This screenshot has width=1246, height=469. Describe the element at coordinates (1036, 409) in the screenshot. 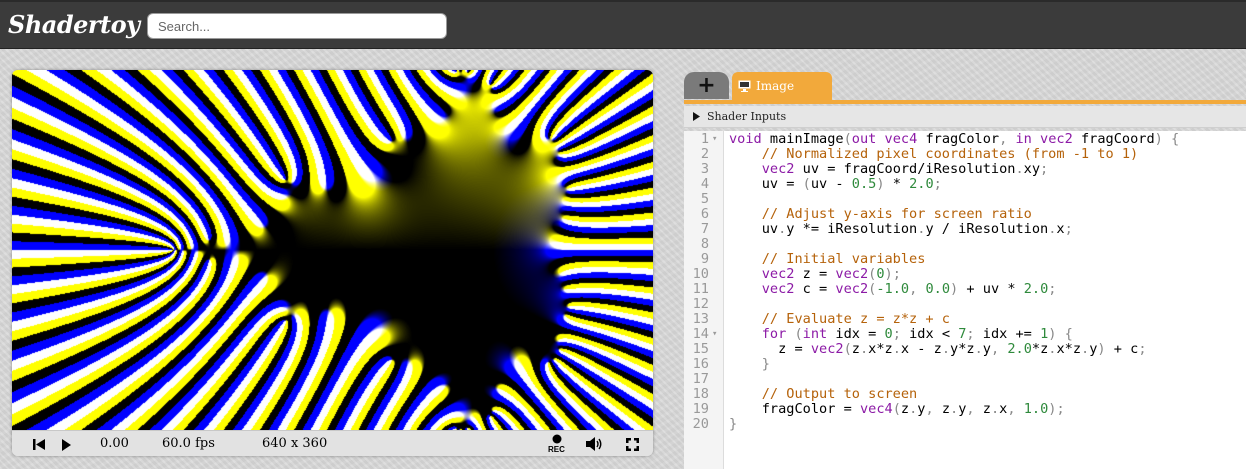

I see `code-token: 1.0` at that location.